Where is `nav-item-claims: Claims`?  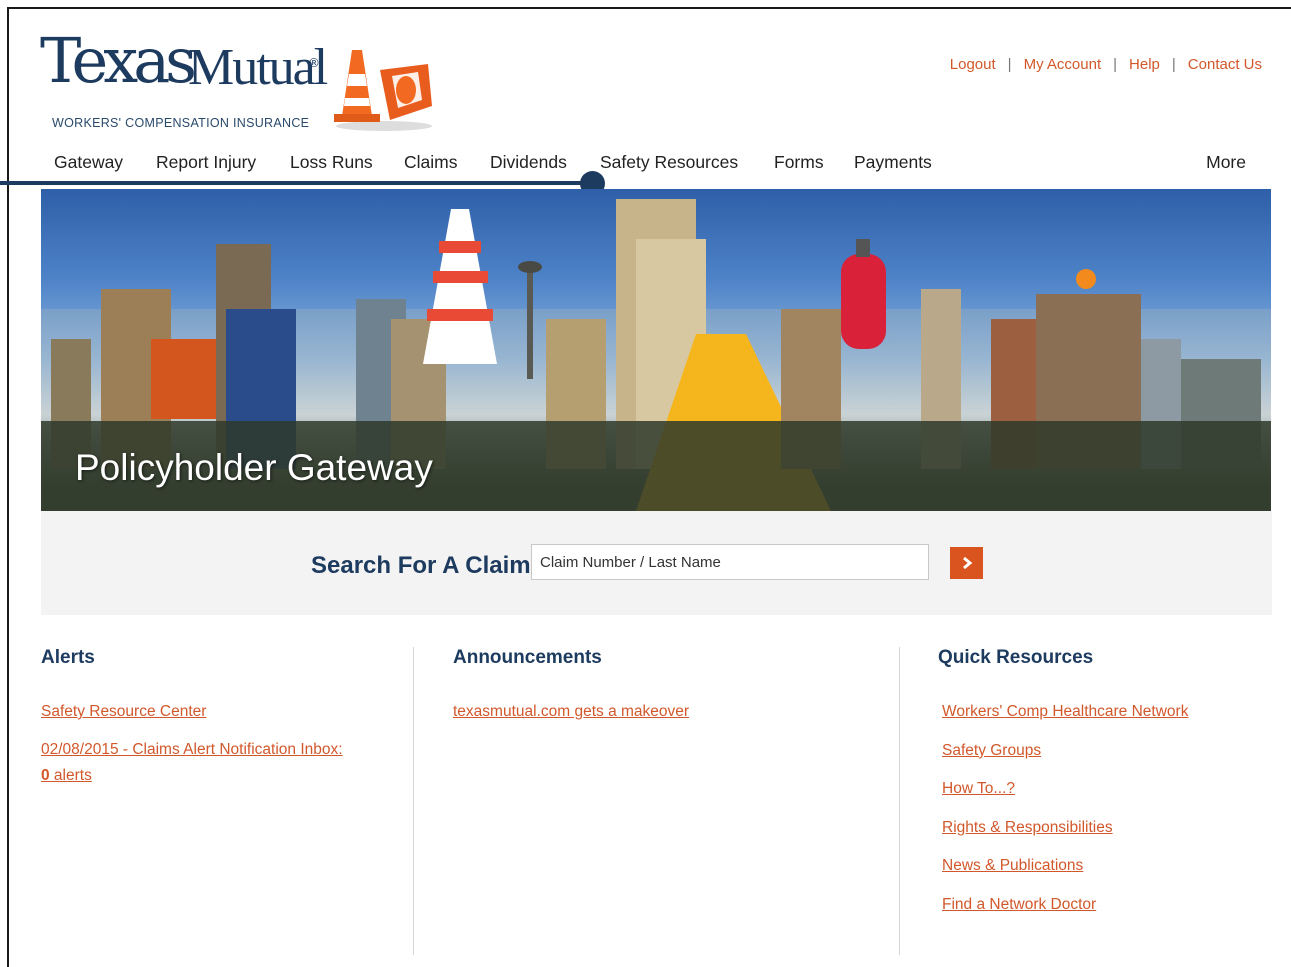
nav-item-claims: Claims is located at coordinates (430, 162).